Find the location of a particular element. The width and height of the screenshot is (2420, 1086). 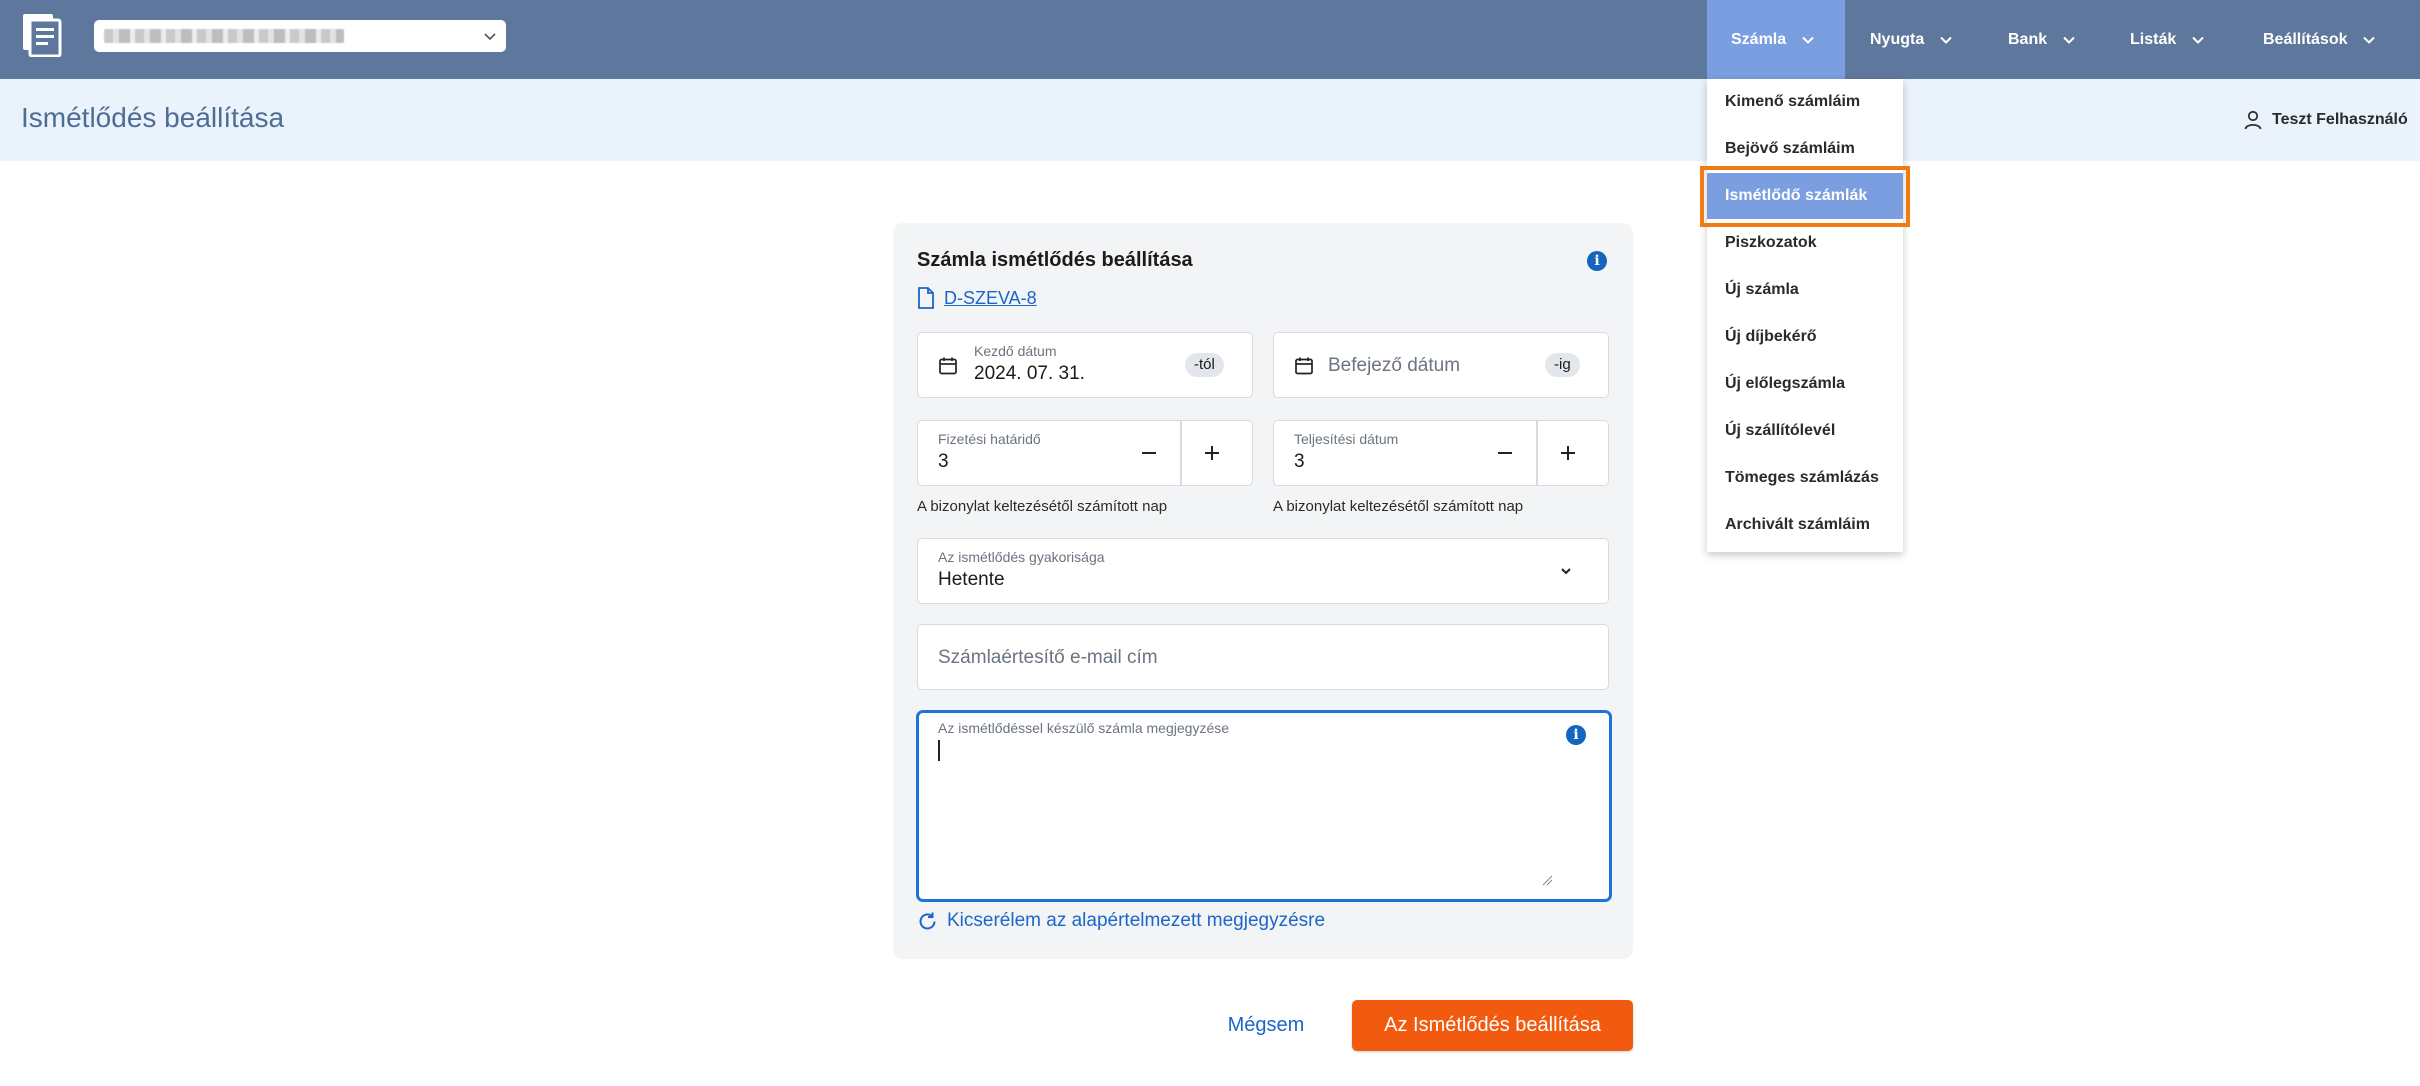

payment-deadline-value: 3 is located at coordinates (943, 462).